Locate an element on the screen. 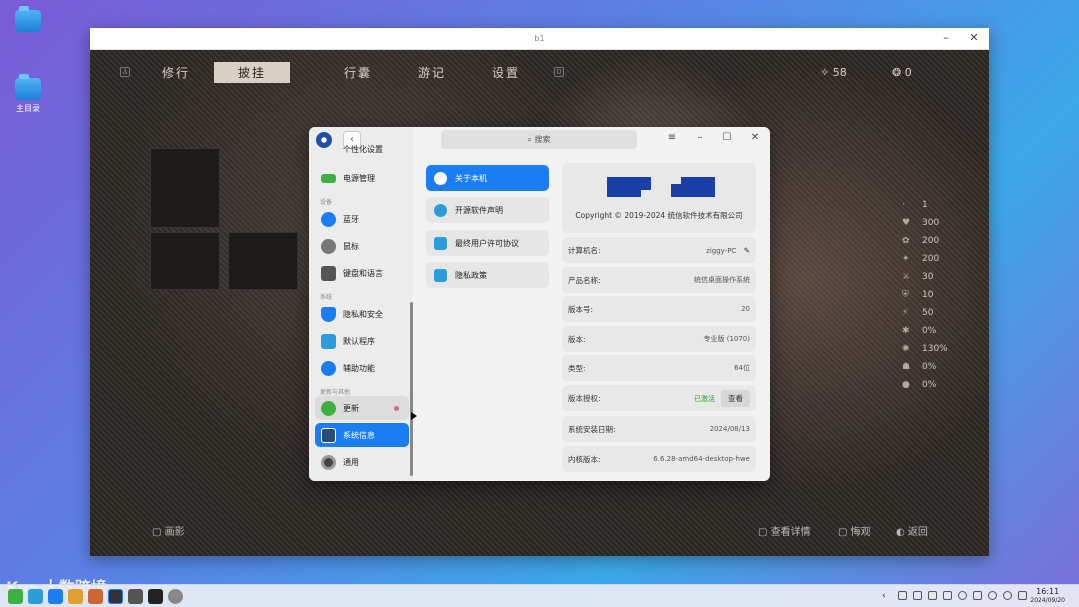 This screenshot has width=1079, height=607. stat-row: ● 0% is located at coordinates (925, 389).